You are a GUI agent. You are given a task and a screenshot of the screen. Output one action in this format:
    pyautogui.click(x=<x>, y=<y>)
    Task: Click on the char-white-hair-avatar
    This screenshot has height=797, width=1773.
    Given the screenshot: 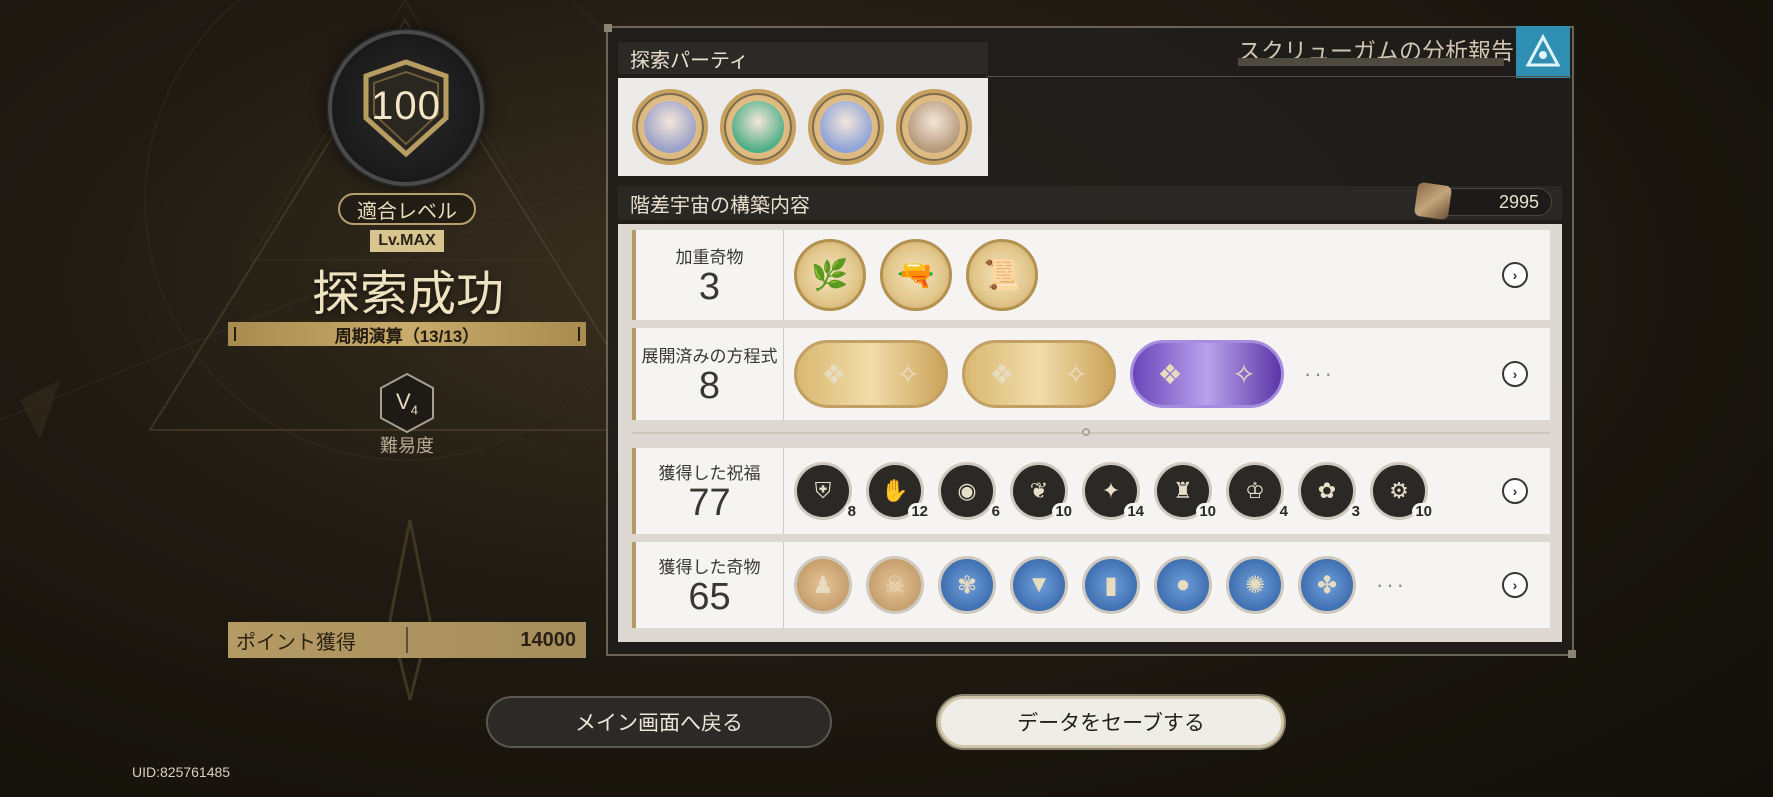 What is the action you would take?
    pyautogui.click(x=934, y=127)
    